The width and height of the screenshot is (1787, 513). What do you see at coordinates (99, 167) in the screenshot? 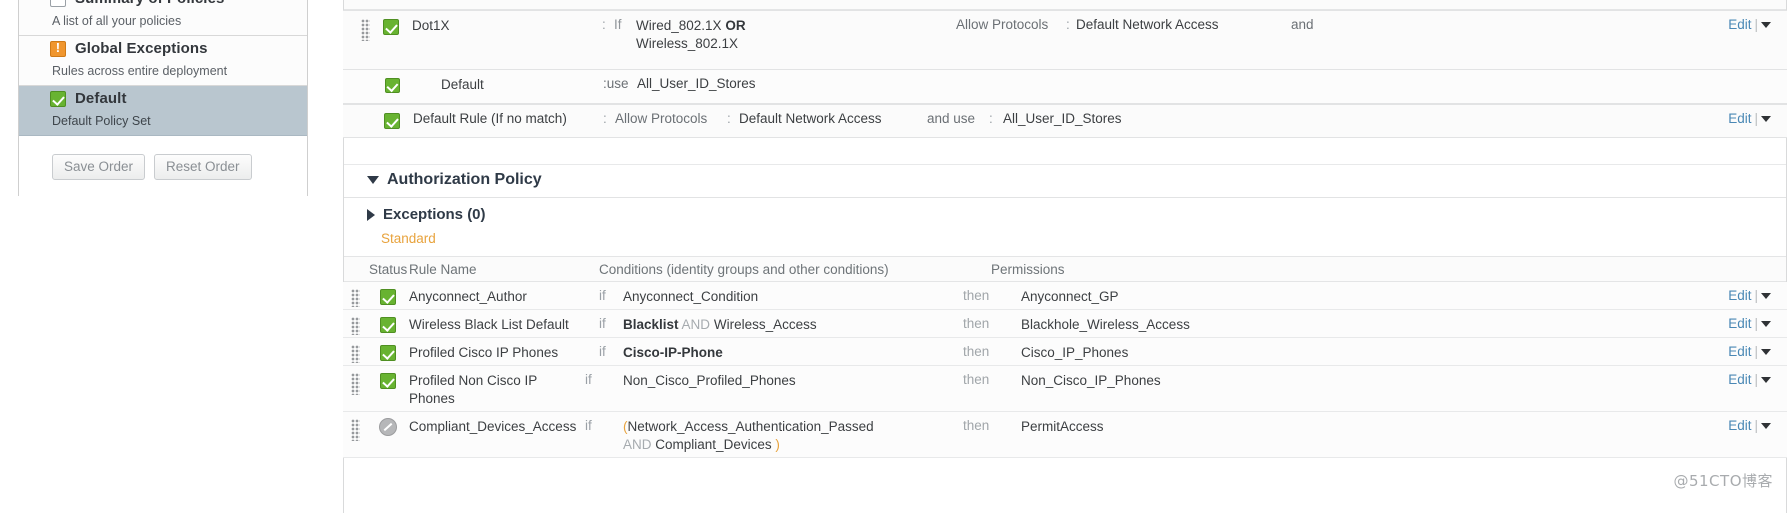
I see `save-order-button: Save Order` at bounding box center [99, 167].